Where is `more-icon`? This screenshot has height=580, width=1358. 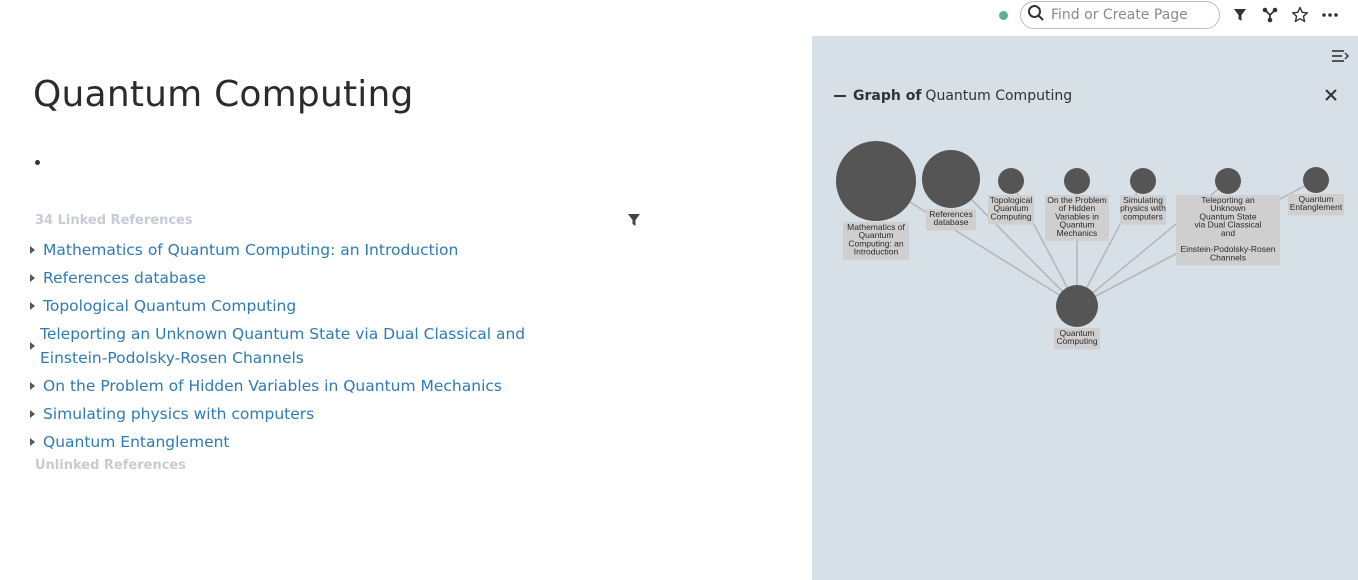
more-icon is located at coordinates (1330, 15).